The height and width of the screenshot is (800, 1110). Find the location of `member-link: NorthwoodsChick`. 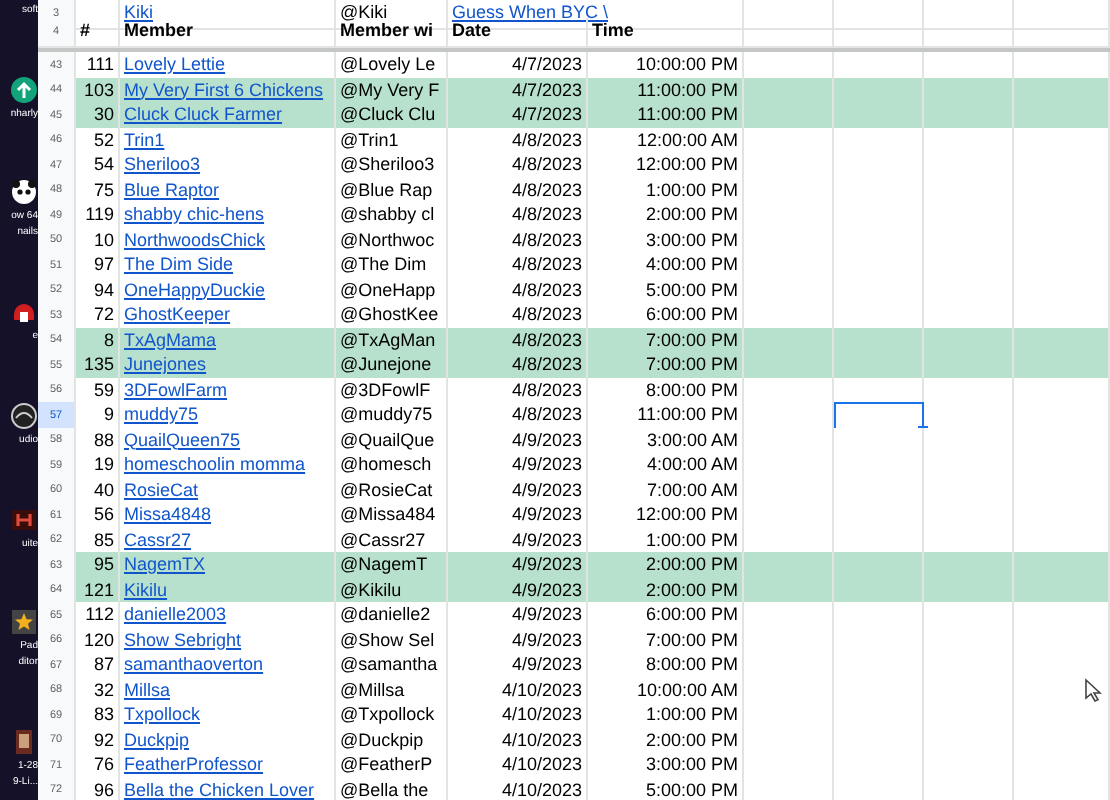

member-link: NorthwoodsChick is located at coordinates (195, 240).